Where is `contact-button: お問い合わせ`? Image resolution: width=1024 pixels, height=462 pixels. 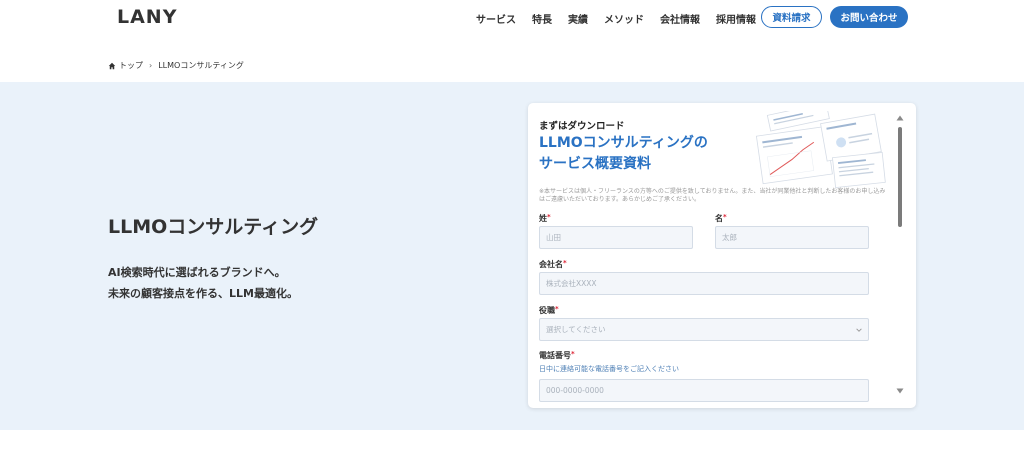
contact-button: お問い合わせ is located at coordinates (869, 17).